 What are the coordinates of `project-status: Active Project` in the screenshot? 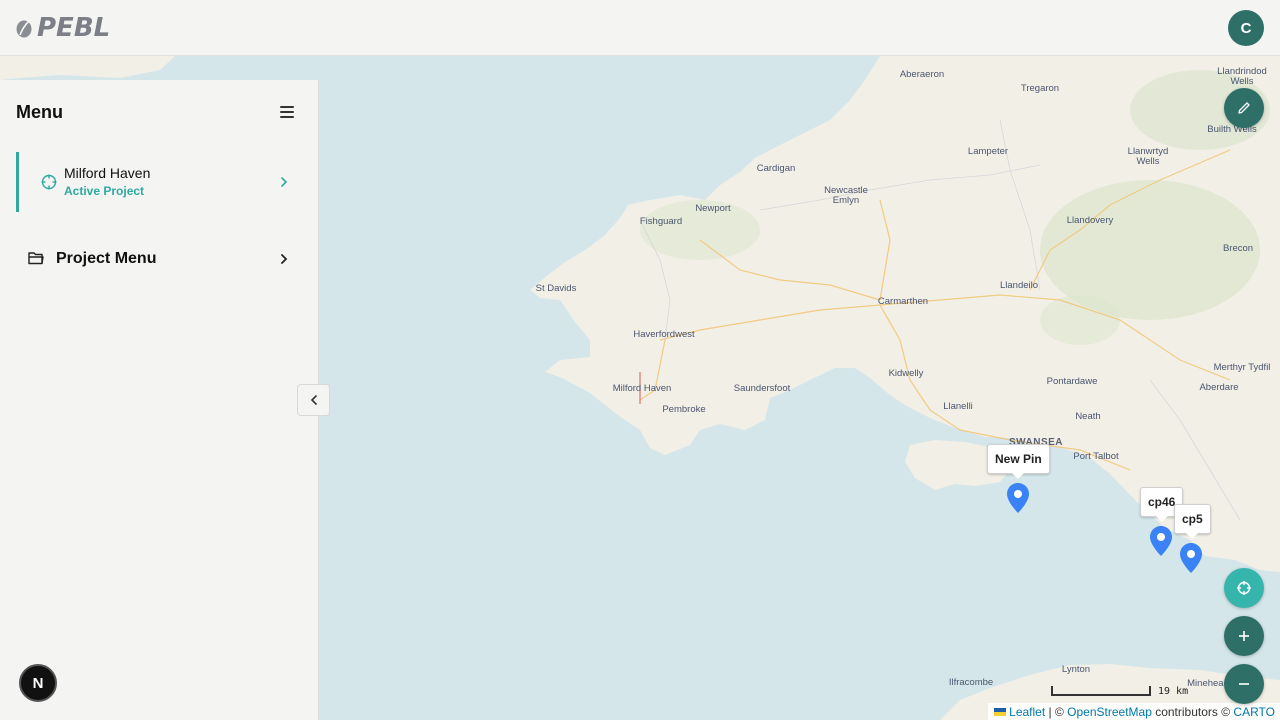 It's located at (104, 191).